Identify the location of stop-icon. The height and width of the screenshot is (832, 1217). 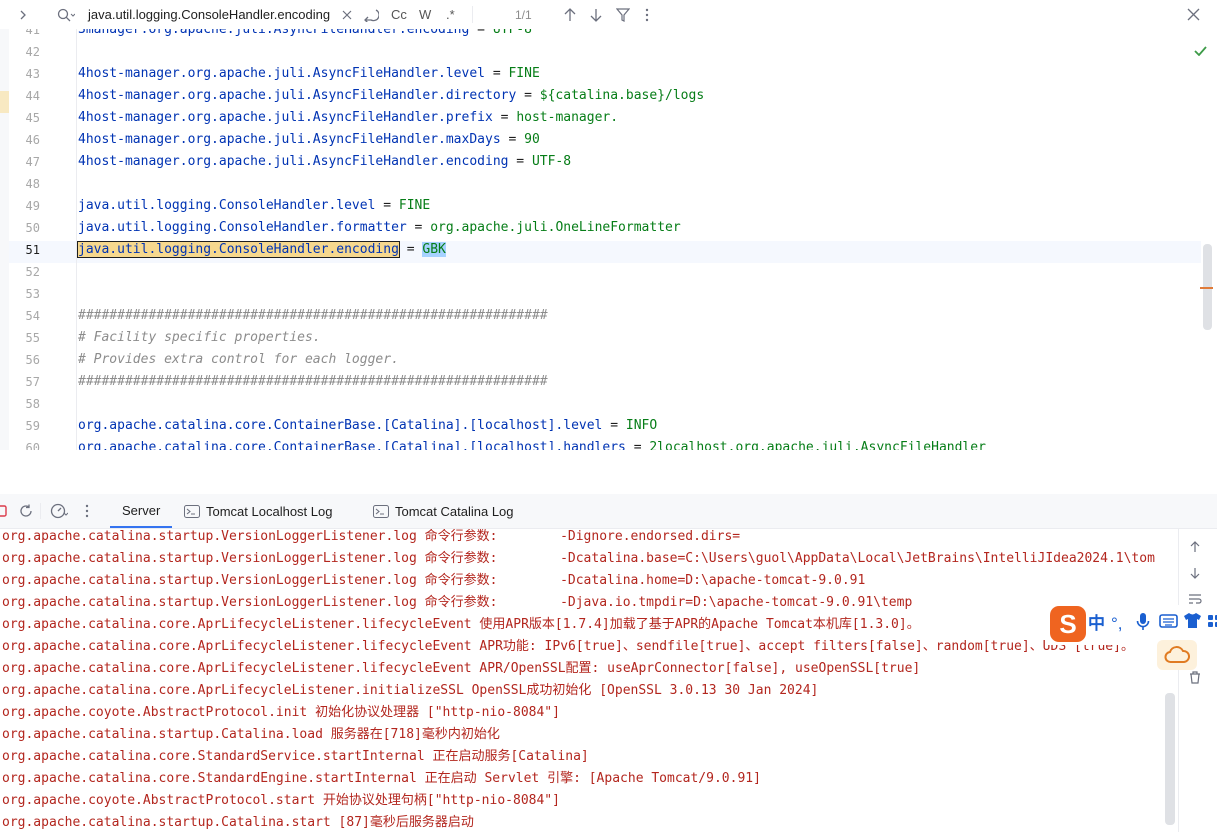
(3, 511).